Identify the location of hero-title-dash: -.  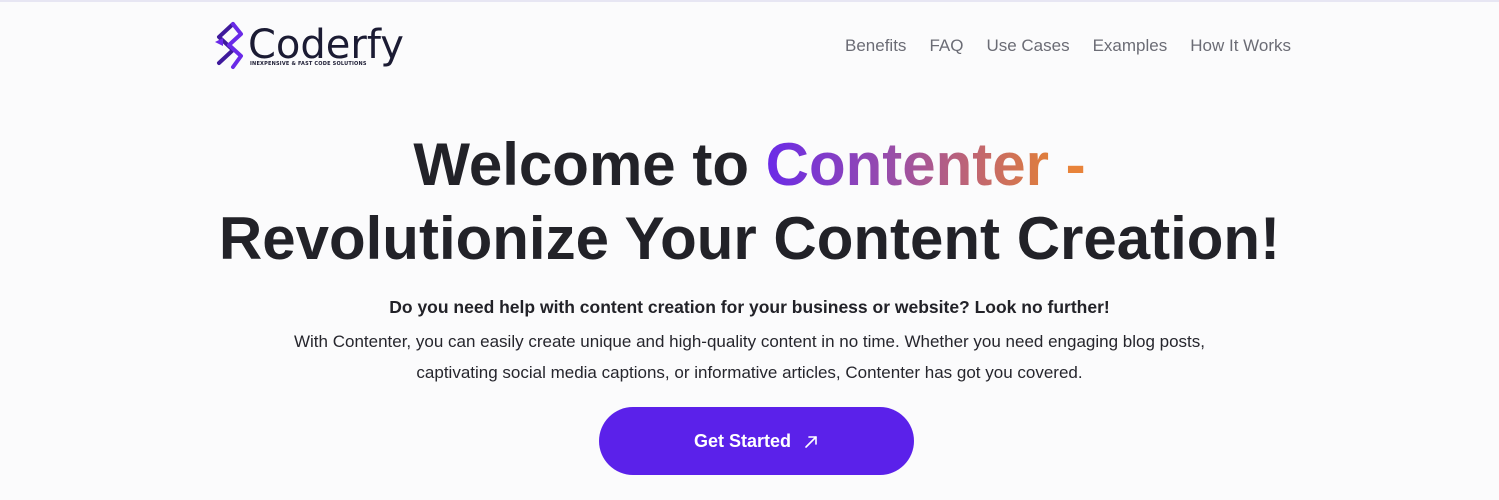
(1067, 164).